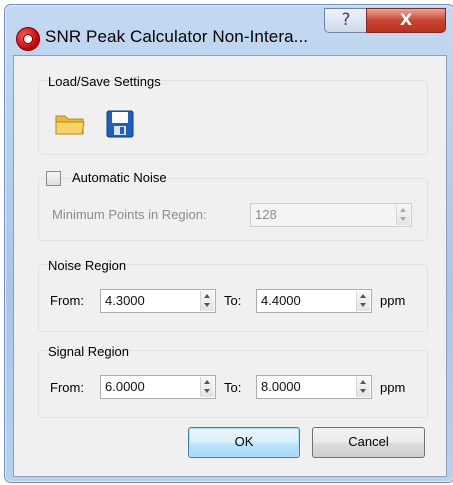 The image size is (453, 485). Describe the element at coordinates (331, 215) in the screenshot. I see `minimum-points-spinbox: 128` at that location.